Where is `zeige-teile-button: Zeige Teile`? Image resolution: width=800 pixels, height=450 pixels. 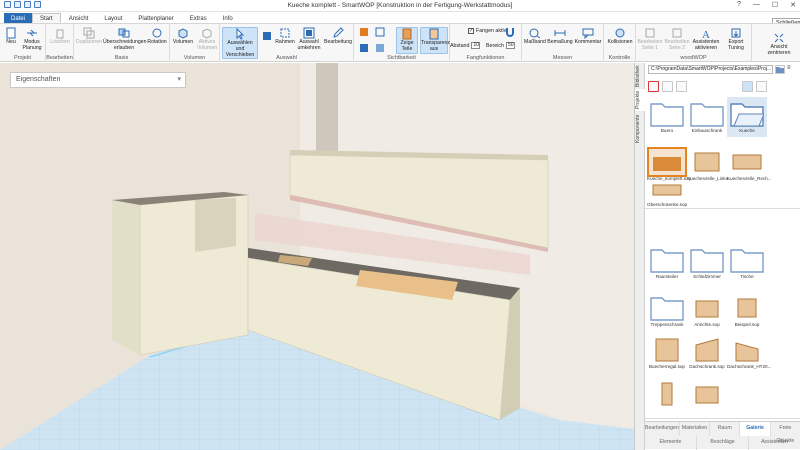 zeige-teile-button: Zeige Teile is located at coordinates (407, 40).